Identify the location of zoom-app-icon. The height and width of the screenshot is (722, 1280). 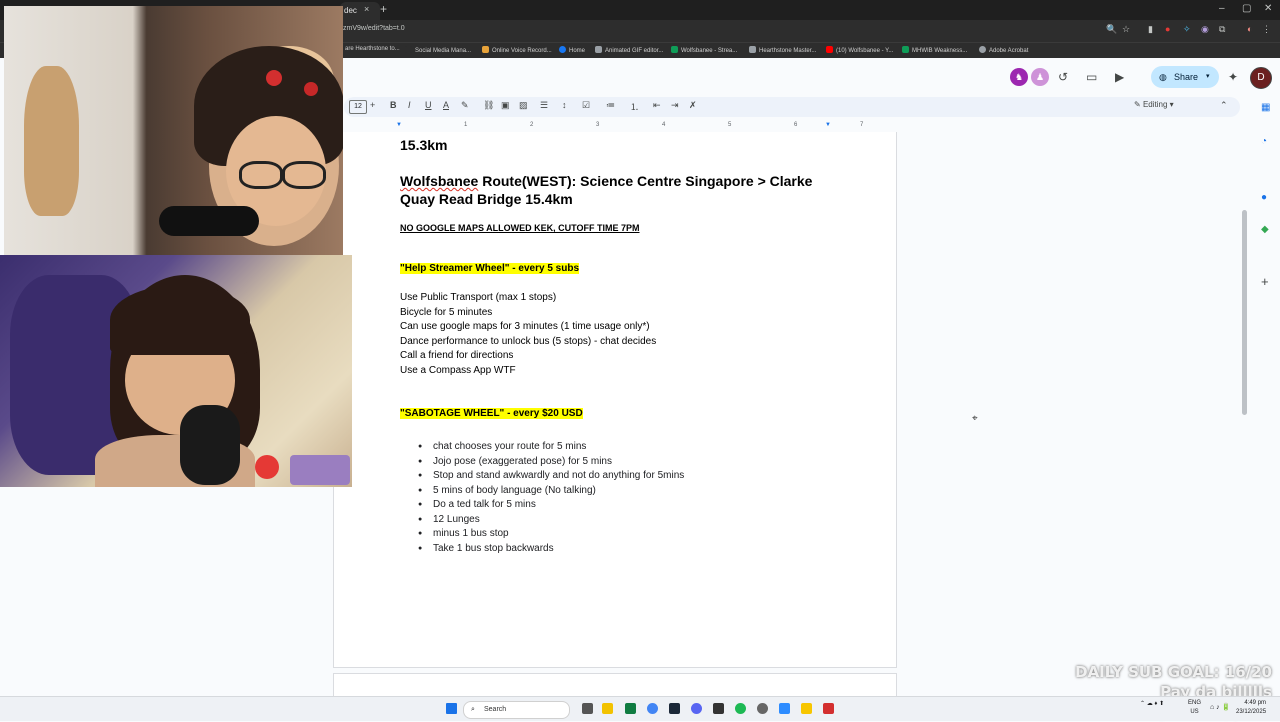
(784, 708).